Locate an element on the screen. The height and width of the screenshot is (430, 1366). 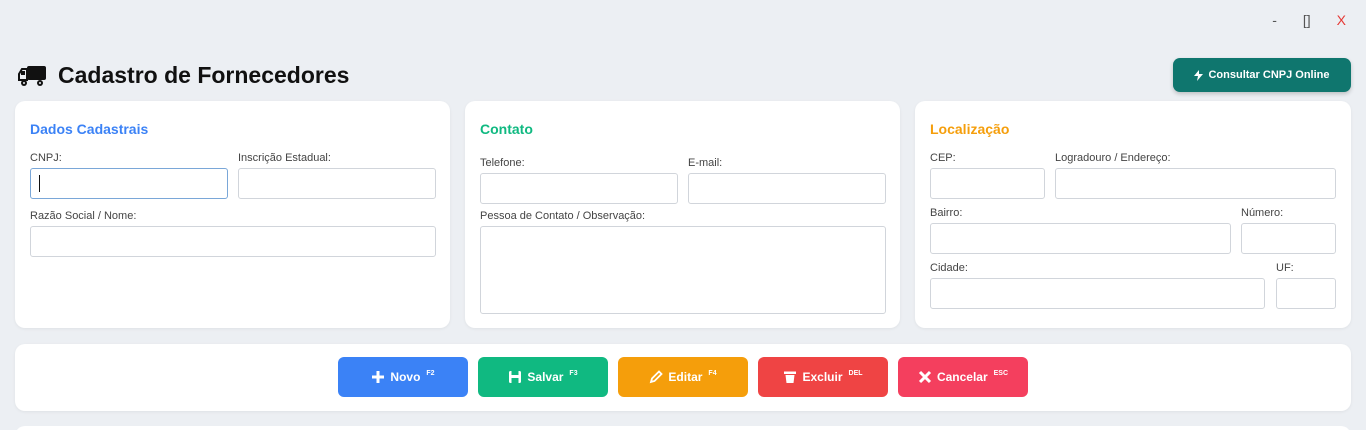
editar-button: Editar F4 is located at coordinates (683, 377).